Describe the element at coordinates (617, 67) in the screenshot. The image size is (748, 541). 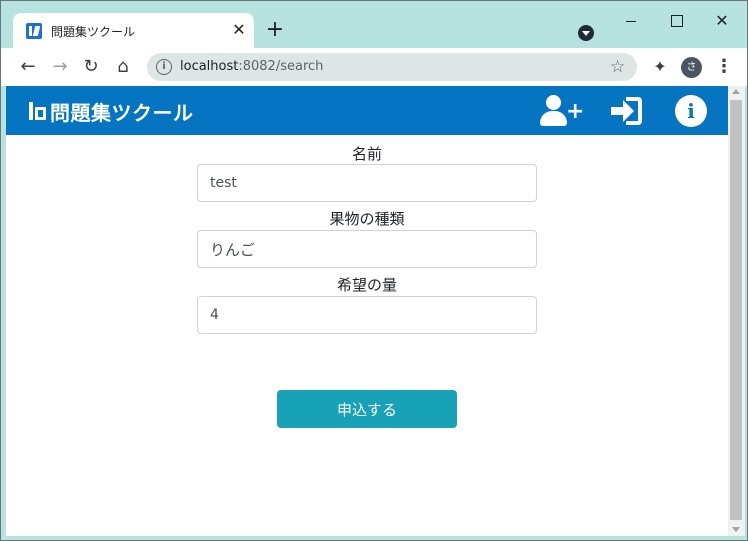
I see `bookmark-star-icon: ☆` at that location.